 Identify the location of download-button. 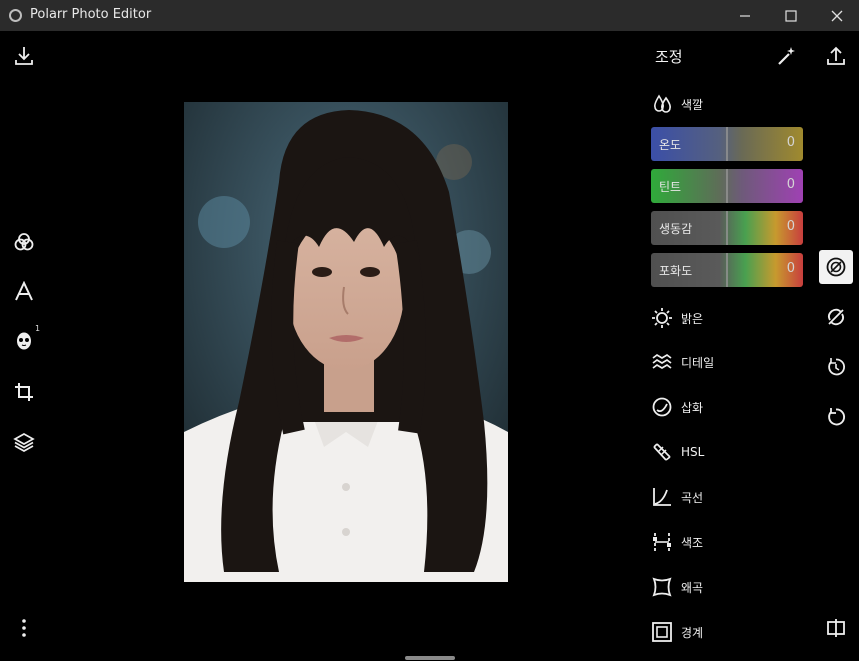
(24, 56).